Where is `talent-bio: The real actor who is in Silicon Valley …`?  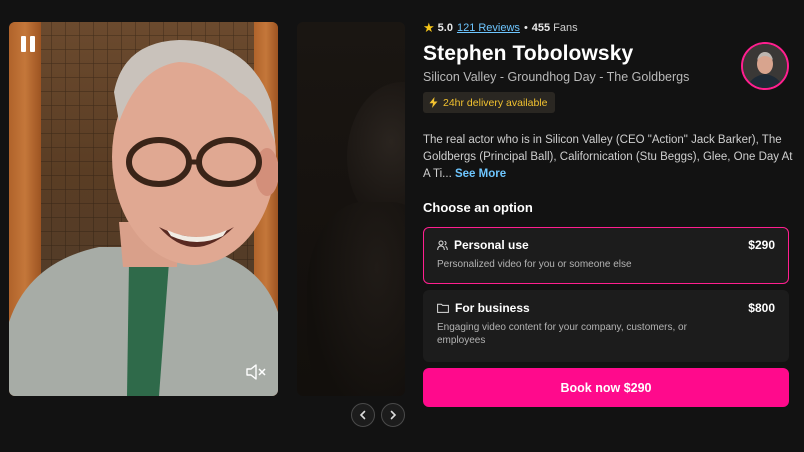 talent-bio: The real actor who is in Silicon Valley … is located at coordinates (608, 157).